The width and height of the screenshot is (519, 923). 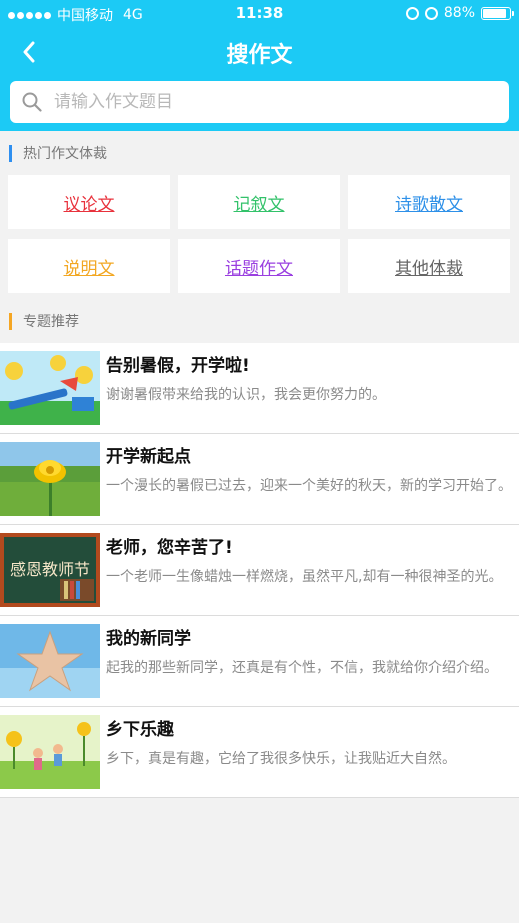 What do you see at coordinates (169, 548) in the screenshot?
I see `topic-title: 老师，您辛苦了!` at bounding box center [169, 548].